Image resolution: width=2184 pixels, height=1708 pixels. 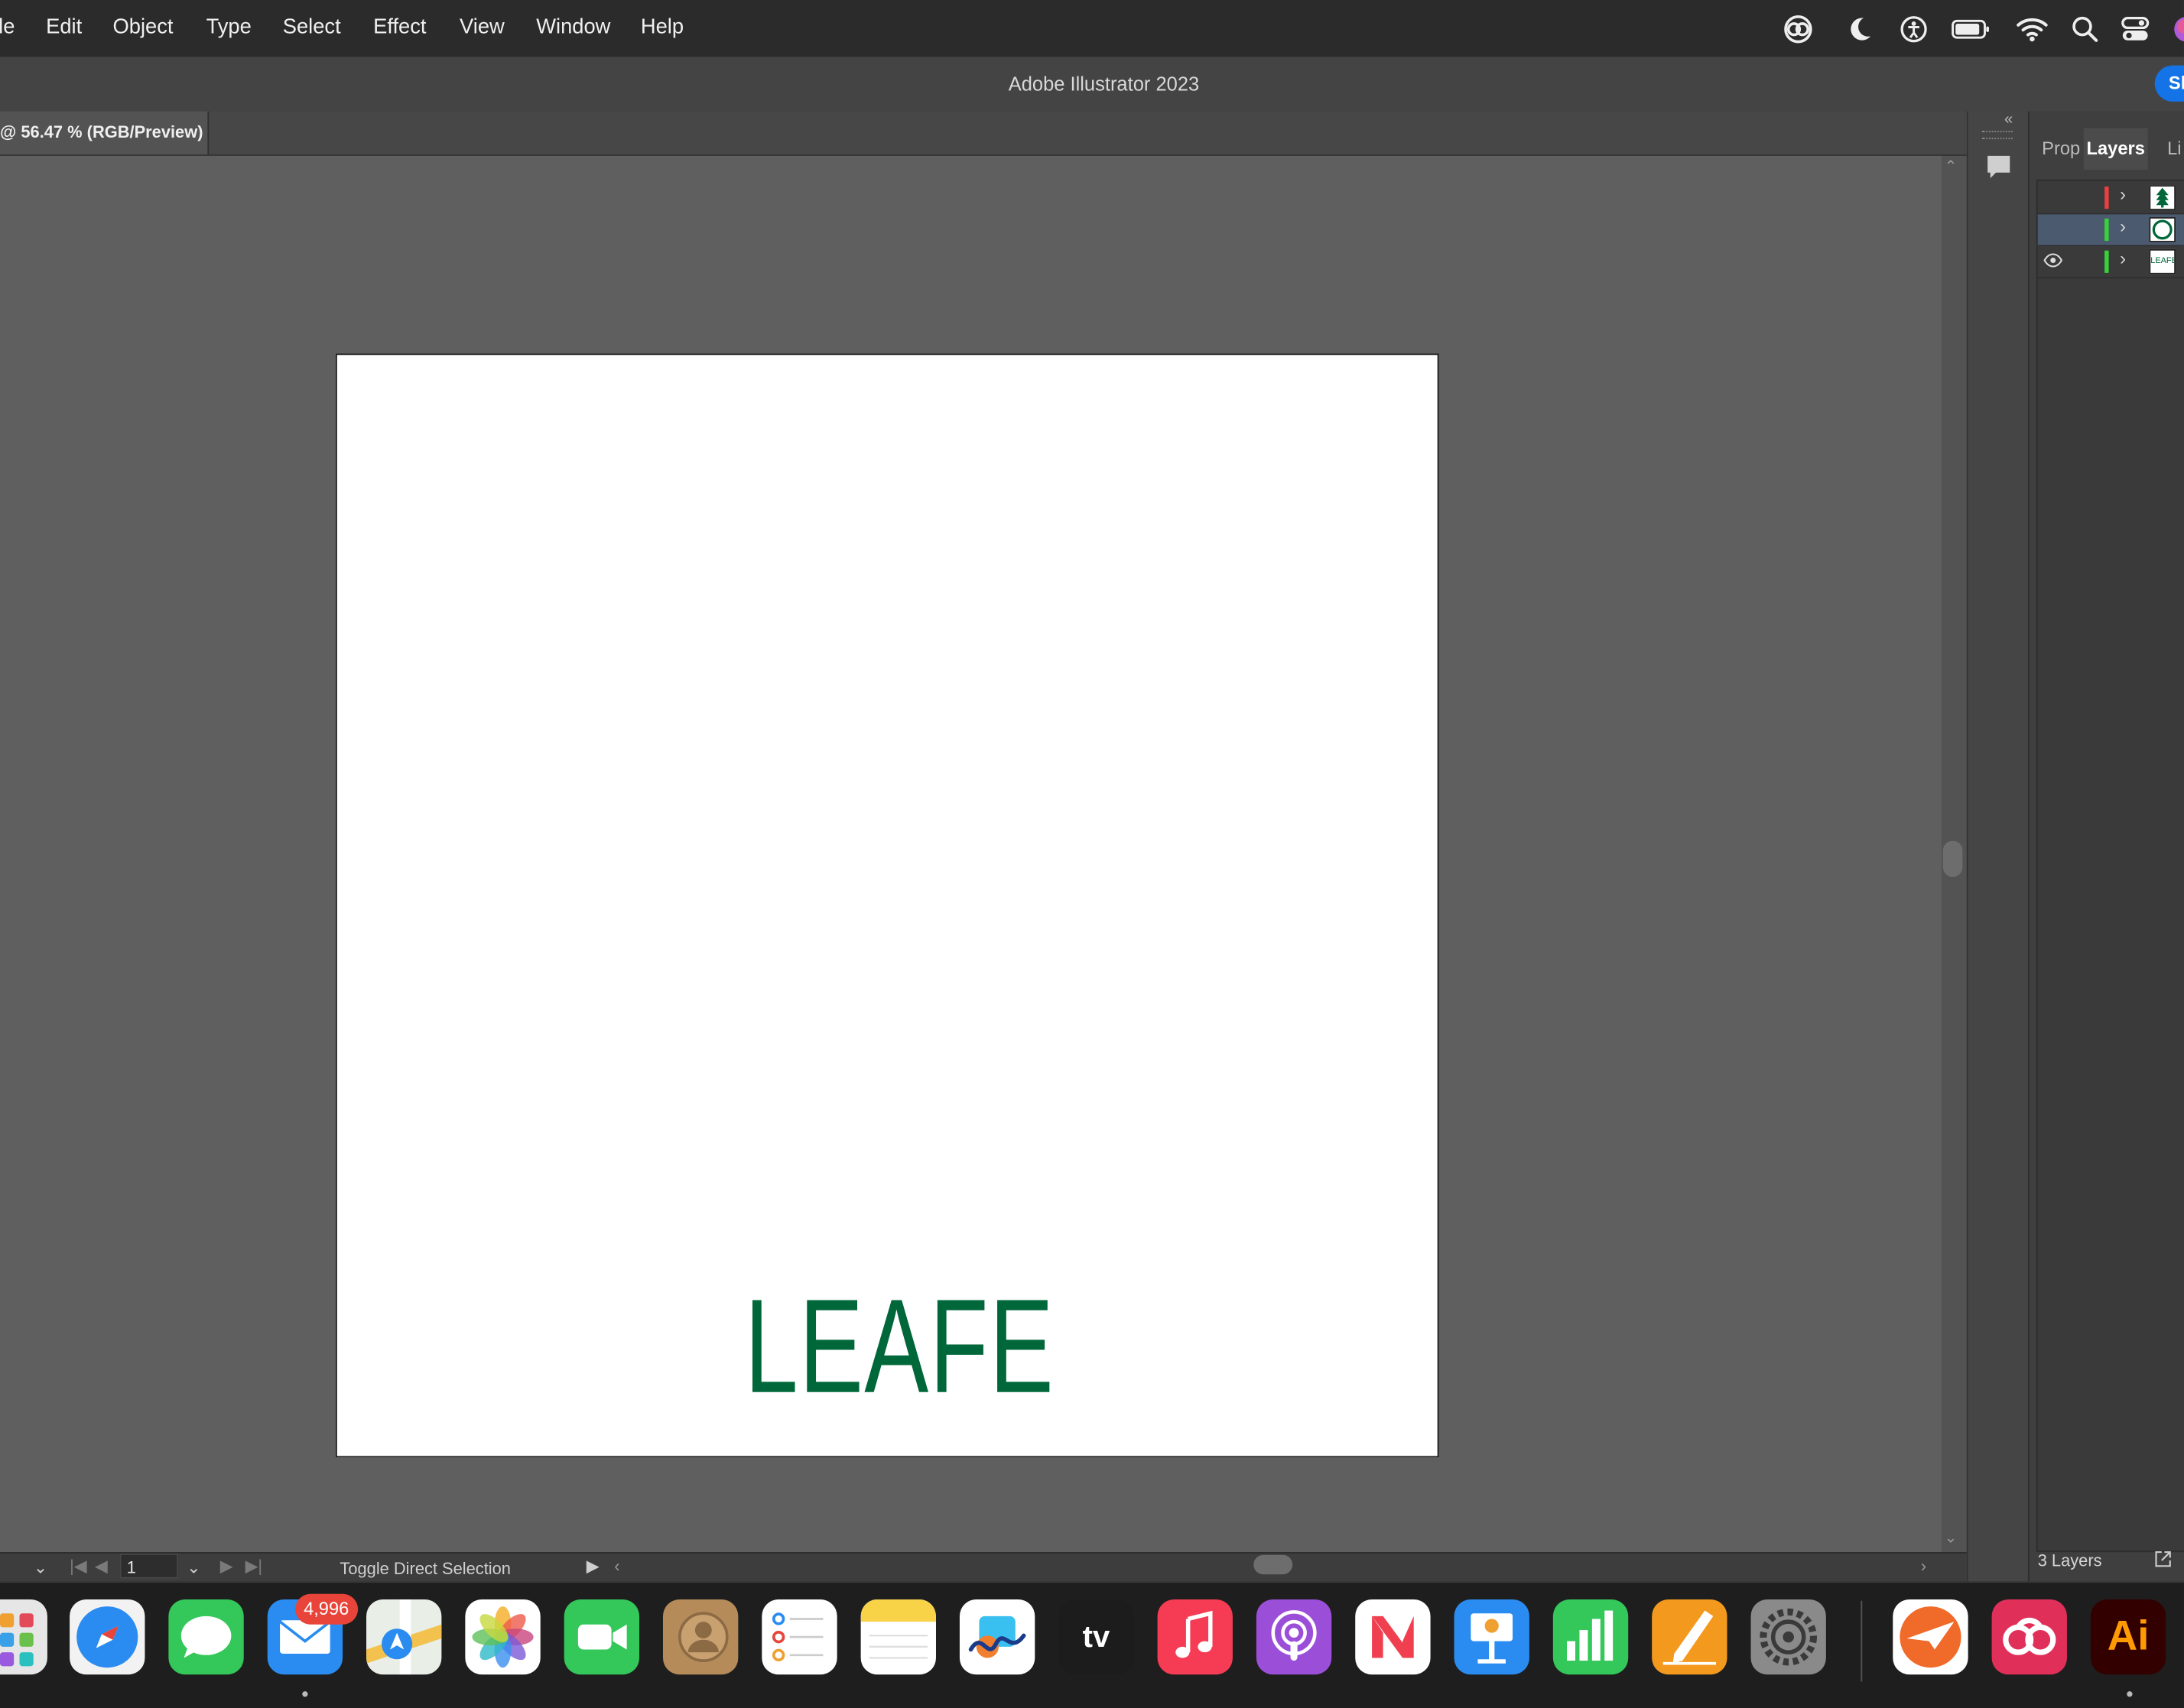 I want to click on menu-object: Object, so click(x=143, y=27).